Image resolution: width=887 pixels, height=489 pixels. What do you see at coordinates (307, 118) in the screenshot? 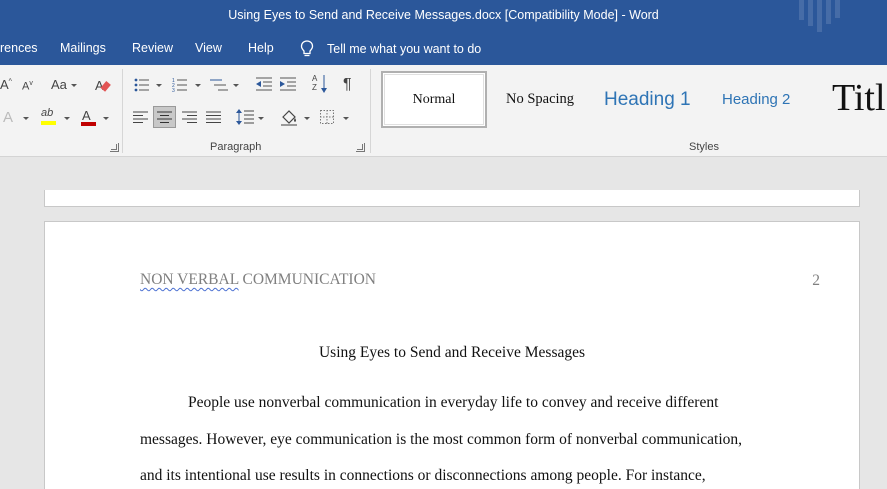
I see `shading-dropdown-icon` at bounding box center [307, 118].